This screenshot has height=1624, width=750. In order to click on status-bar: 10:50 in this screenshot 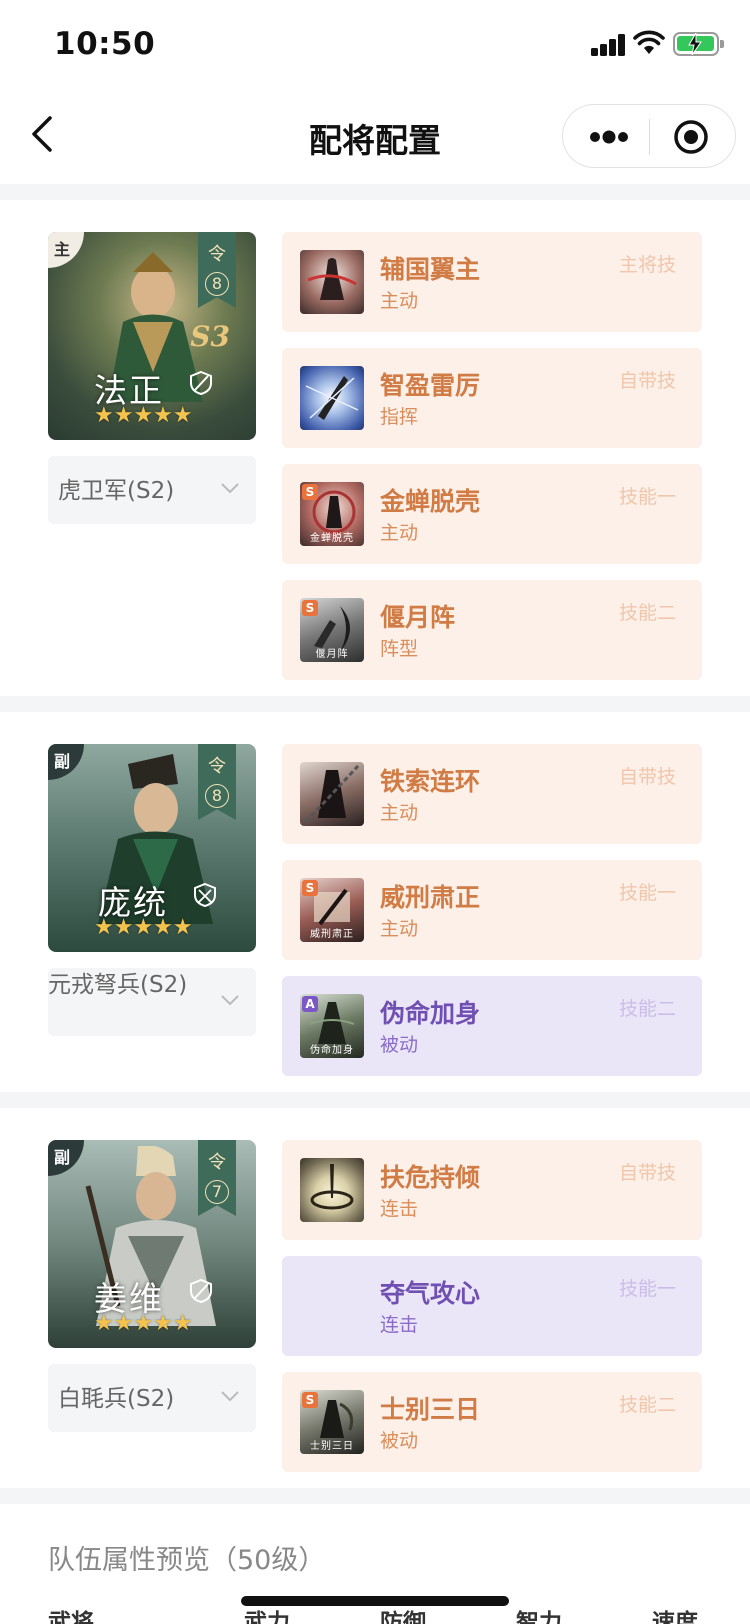, I will do `click(375, 45)`.